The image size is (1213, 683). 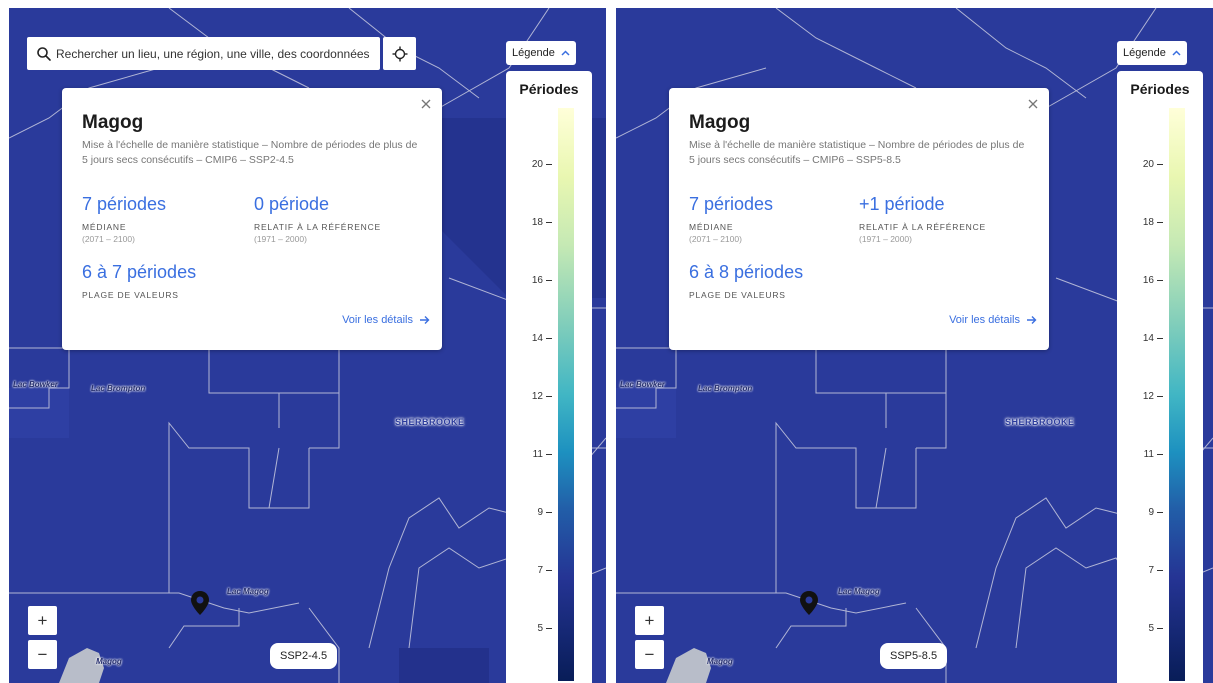 I want to click on search-input, so click(x=216, y=53).